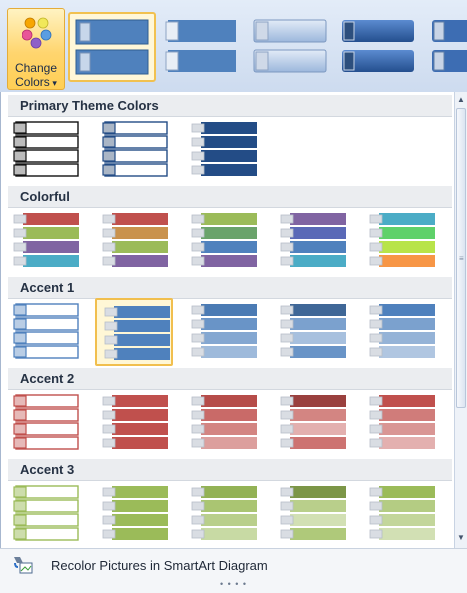  What do you see at coordinates (233, 584) in the screenshot?
I see `resize-grip-icon: • • • •` at bounding box center [233, 584].